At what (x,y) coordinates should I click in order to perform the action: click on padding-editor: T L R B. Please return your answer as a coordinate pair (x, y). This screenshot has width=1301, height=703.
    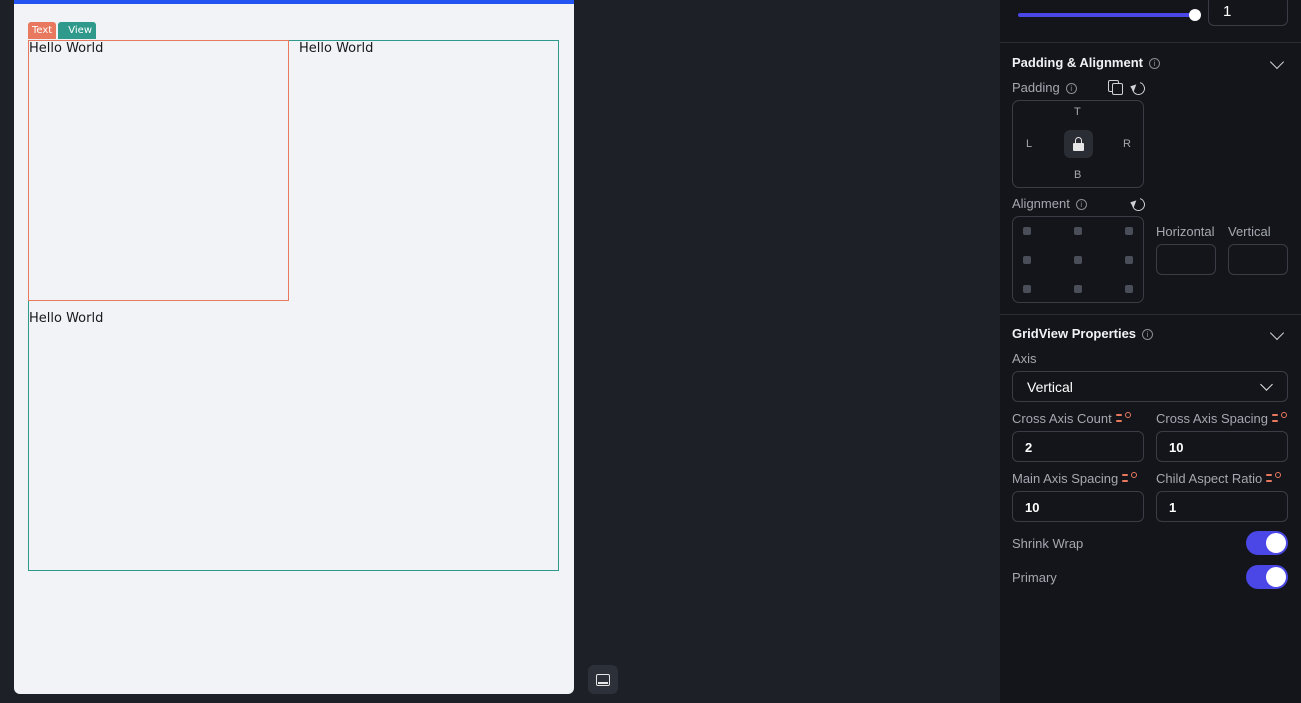
    Looking at the image, I should click on (1078, 144).